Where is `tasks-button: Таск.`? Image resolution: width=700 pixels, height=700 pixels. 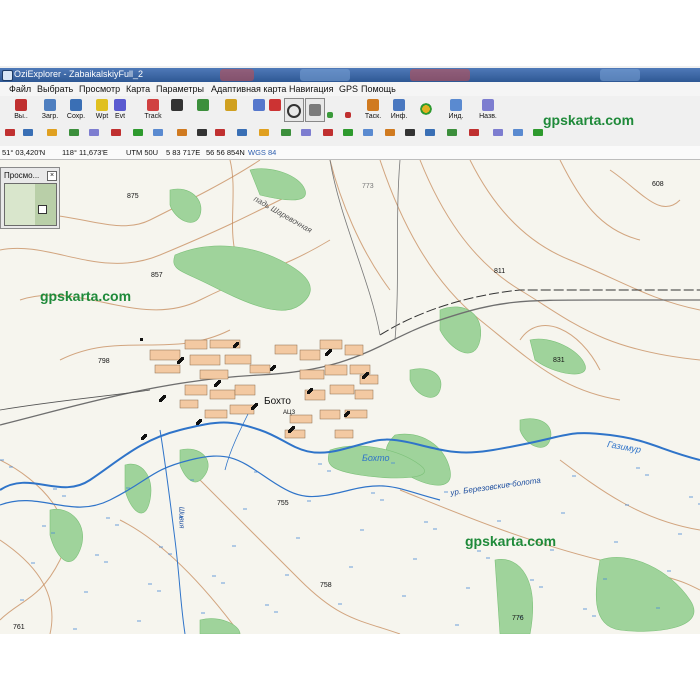
tasks-button: Таск. is located at coordinates (373, 109).